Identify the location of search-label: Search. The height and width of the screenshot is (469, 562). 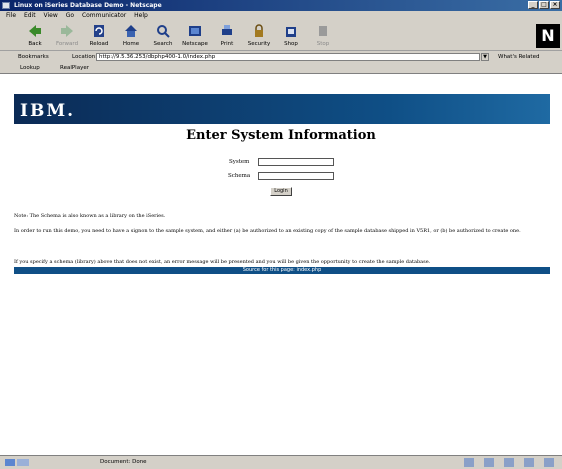
(163, 44).